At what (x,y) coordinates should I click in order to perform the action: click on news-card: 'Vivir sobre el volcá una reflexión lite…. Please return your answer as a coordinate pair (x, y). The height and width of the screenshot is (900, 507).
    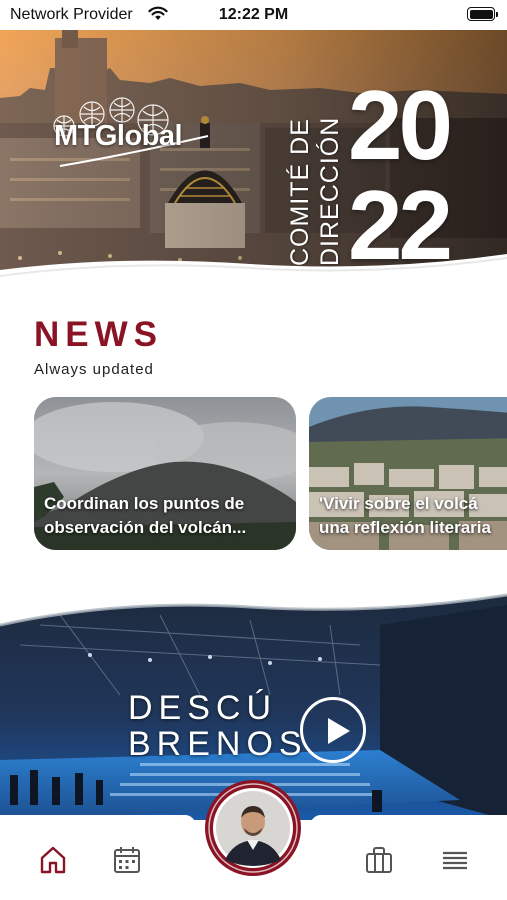
    Looking at the image, I should click on (408, 473).